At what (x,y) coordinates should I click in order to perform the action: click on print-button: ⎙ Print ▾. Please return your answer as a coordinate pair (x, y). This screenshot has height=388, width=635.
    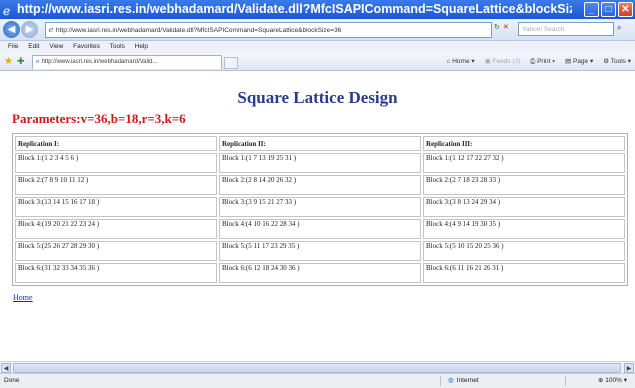
    Looking at the image, I should click on (542, 61).